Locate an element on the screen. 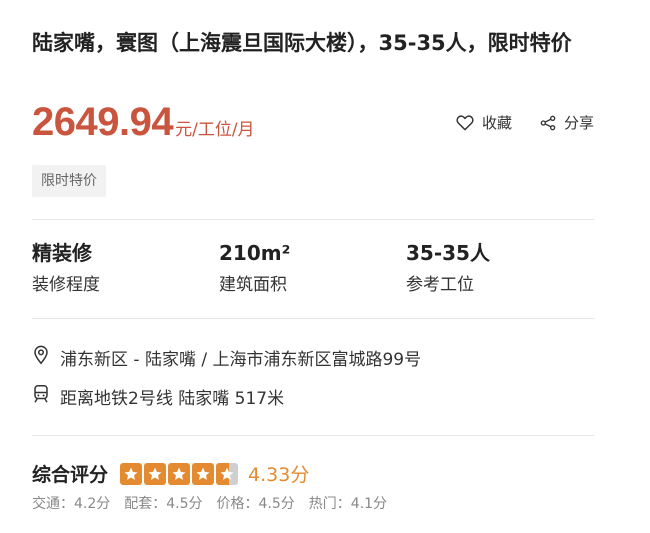  sub-score-traffic: 交通：4.2分 is located at coordinates (71, 504).